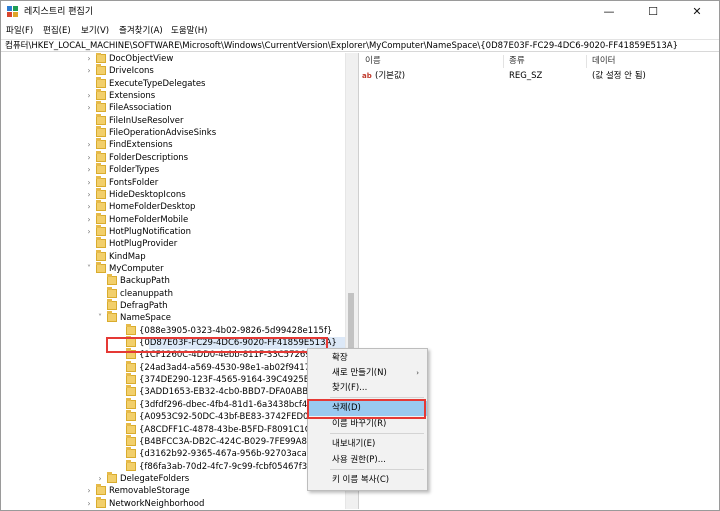 This screenshot has width=720, height=511. I want to click on tree-item: › HotPlugNotification, so click(173, 231).